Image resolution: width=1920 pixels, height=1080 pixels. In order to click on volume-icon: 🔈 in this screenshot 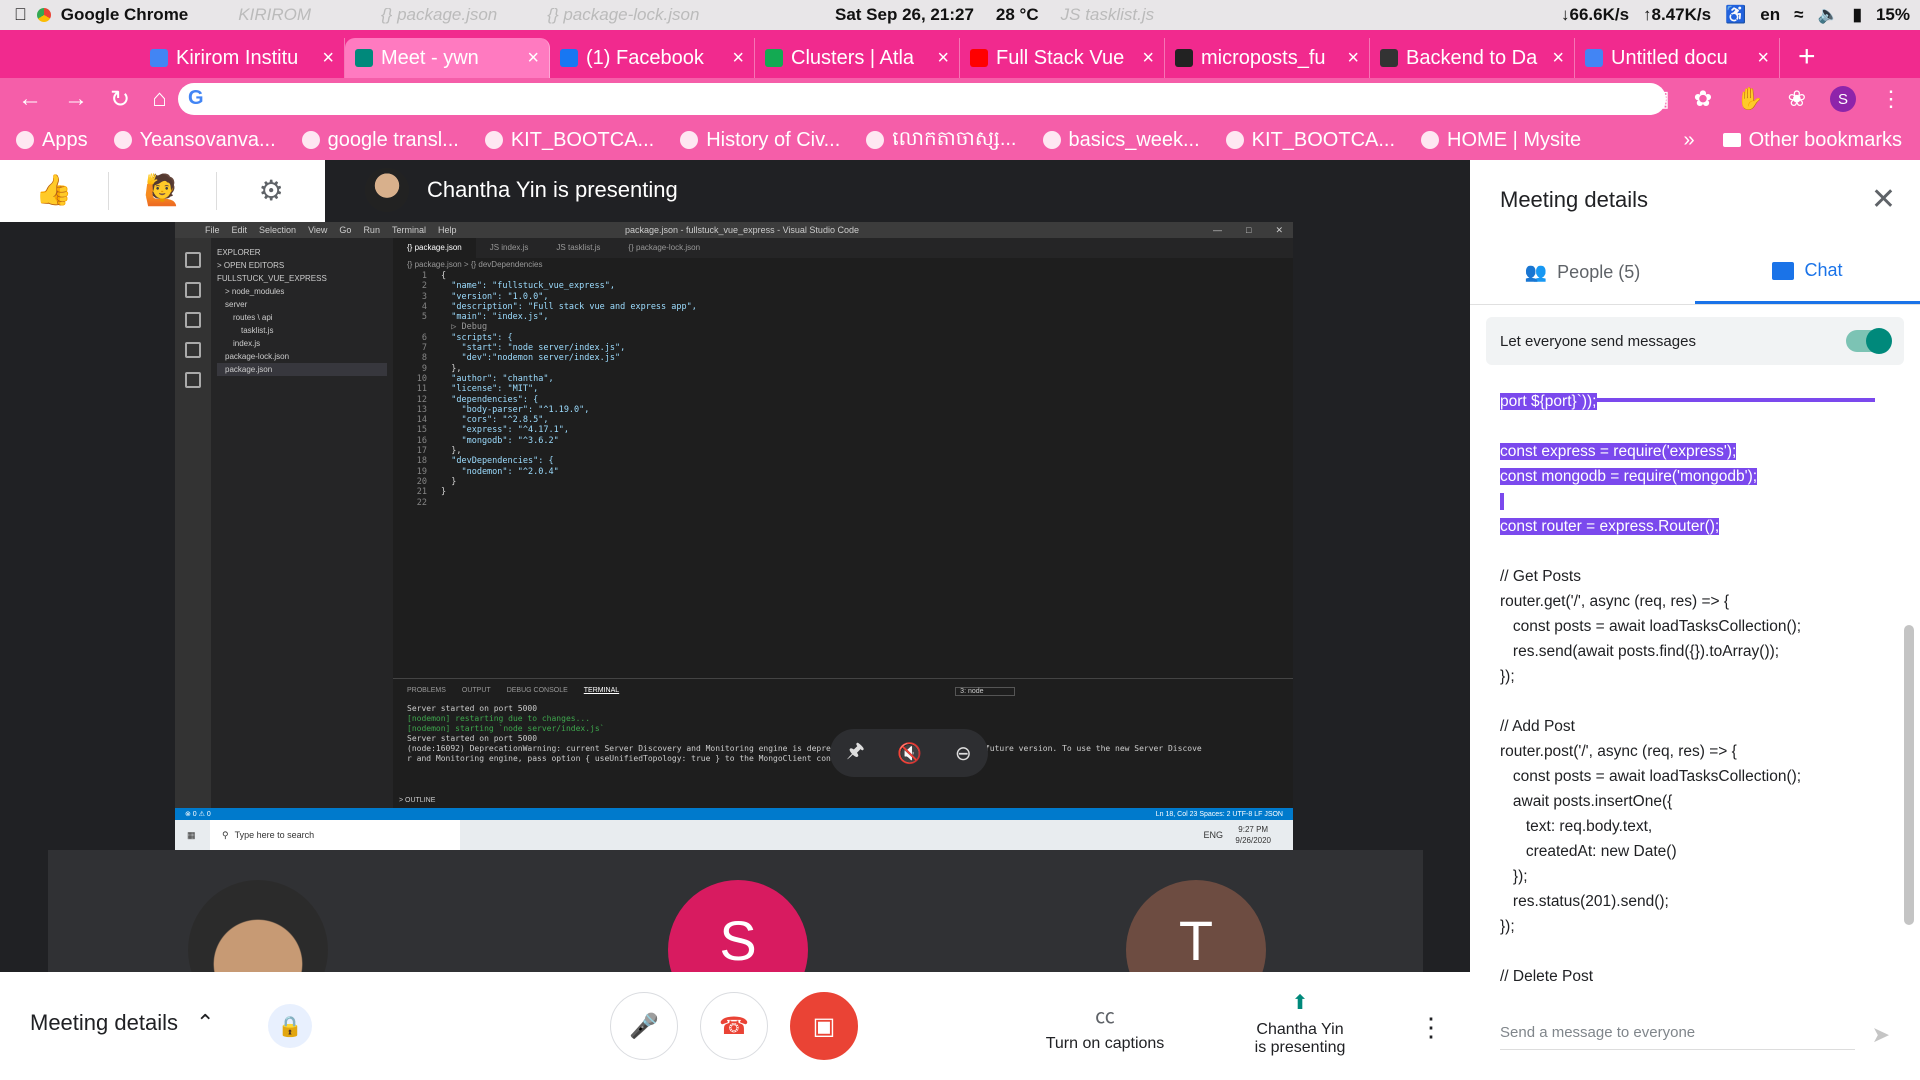, I will do `click(1827, 15)`.